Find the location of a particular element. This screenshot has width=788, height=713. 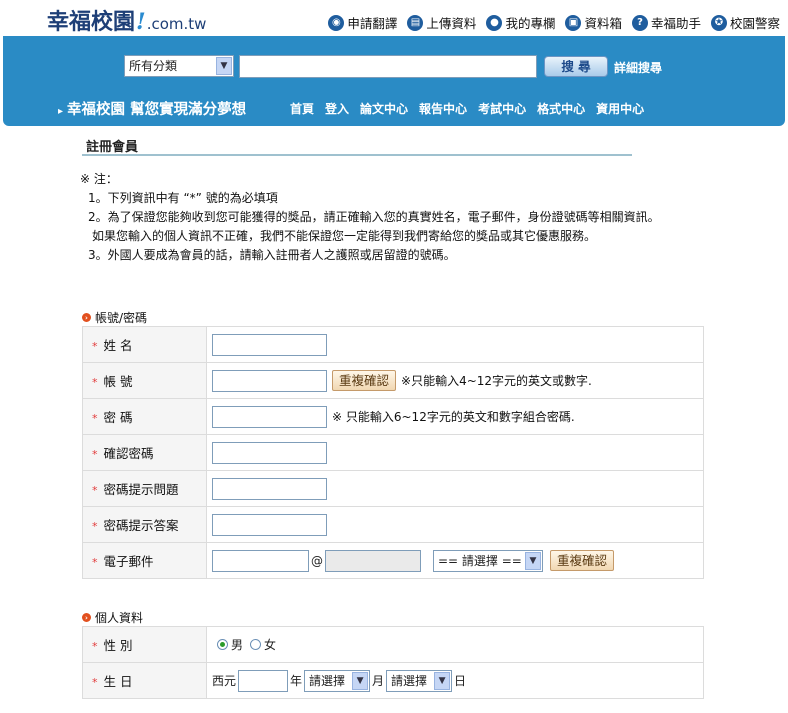

email-user-input is located at coordinates (260, 560).